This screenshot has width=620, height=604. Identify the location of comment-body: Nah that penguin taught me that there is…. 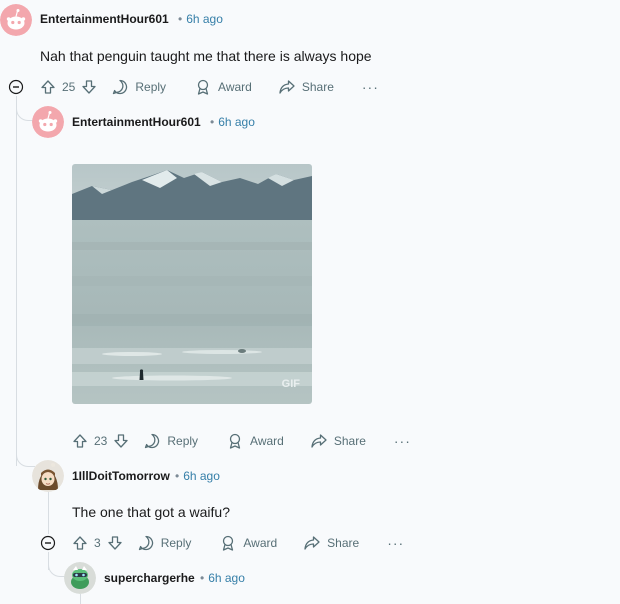
(206, 56).